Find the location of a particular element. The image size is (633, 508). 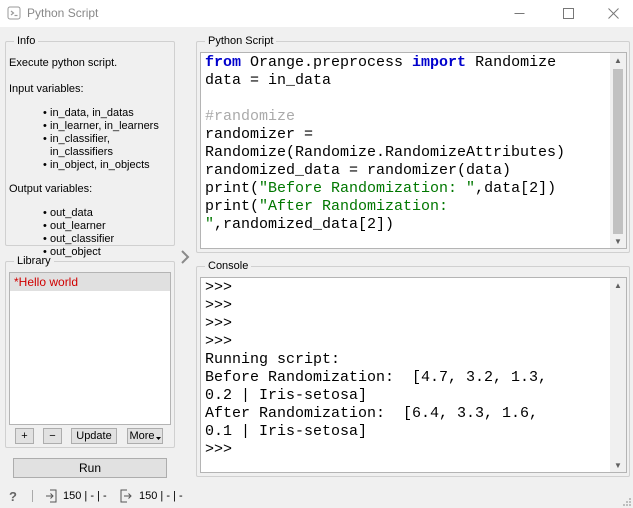

script-legend: Python Script is located at coordinates (241, 41).